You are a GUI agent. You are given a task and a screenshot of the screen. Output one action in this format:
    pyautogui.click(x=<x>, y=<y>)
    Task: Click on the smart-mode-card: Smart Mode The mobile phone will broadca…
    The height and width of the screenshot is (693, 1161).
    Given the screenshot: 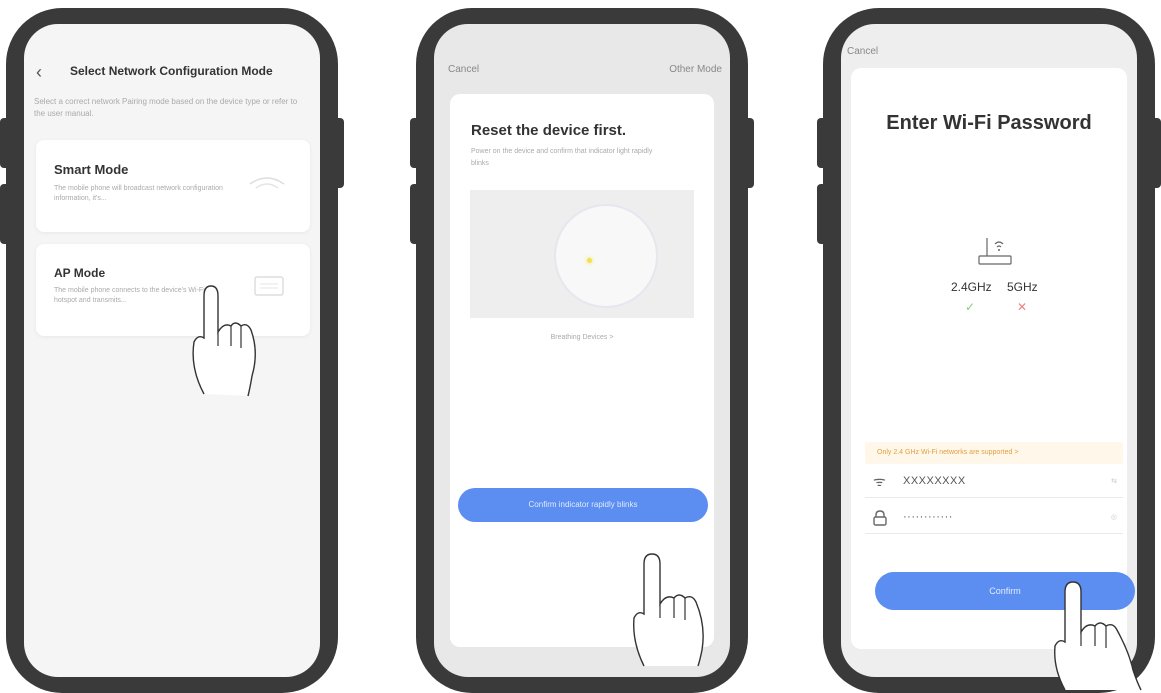 What is the action you would take?
    pyautogui.click(x=173, y=186)
    